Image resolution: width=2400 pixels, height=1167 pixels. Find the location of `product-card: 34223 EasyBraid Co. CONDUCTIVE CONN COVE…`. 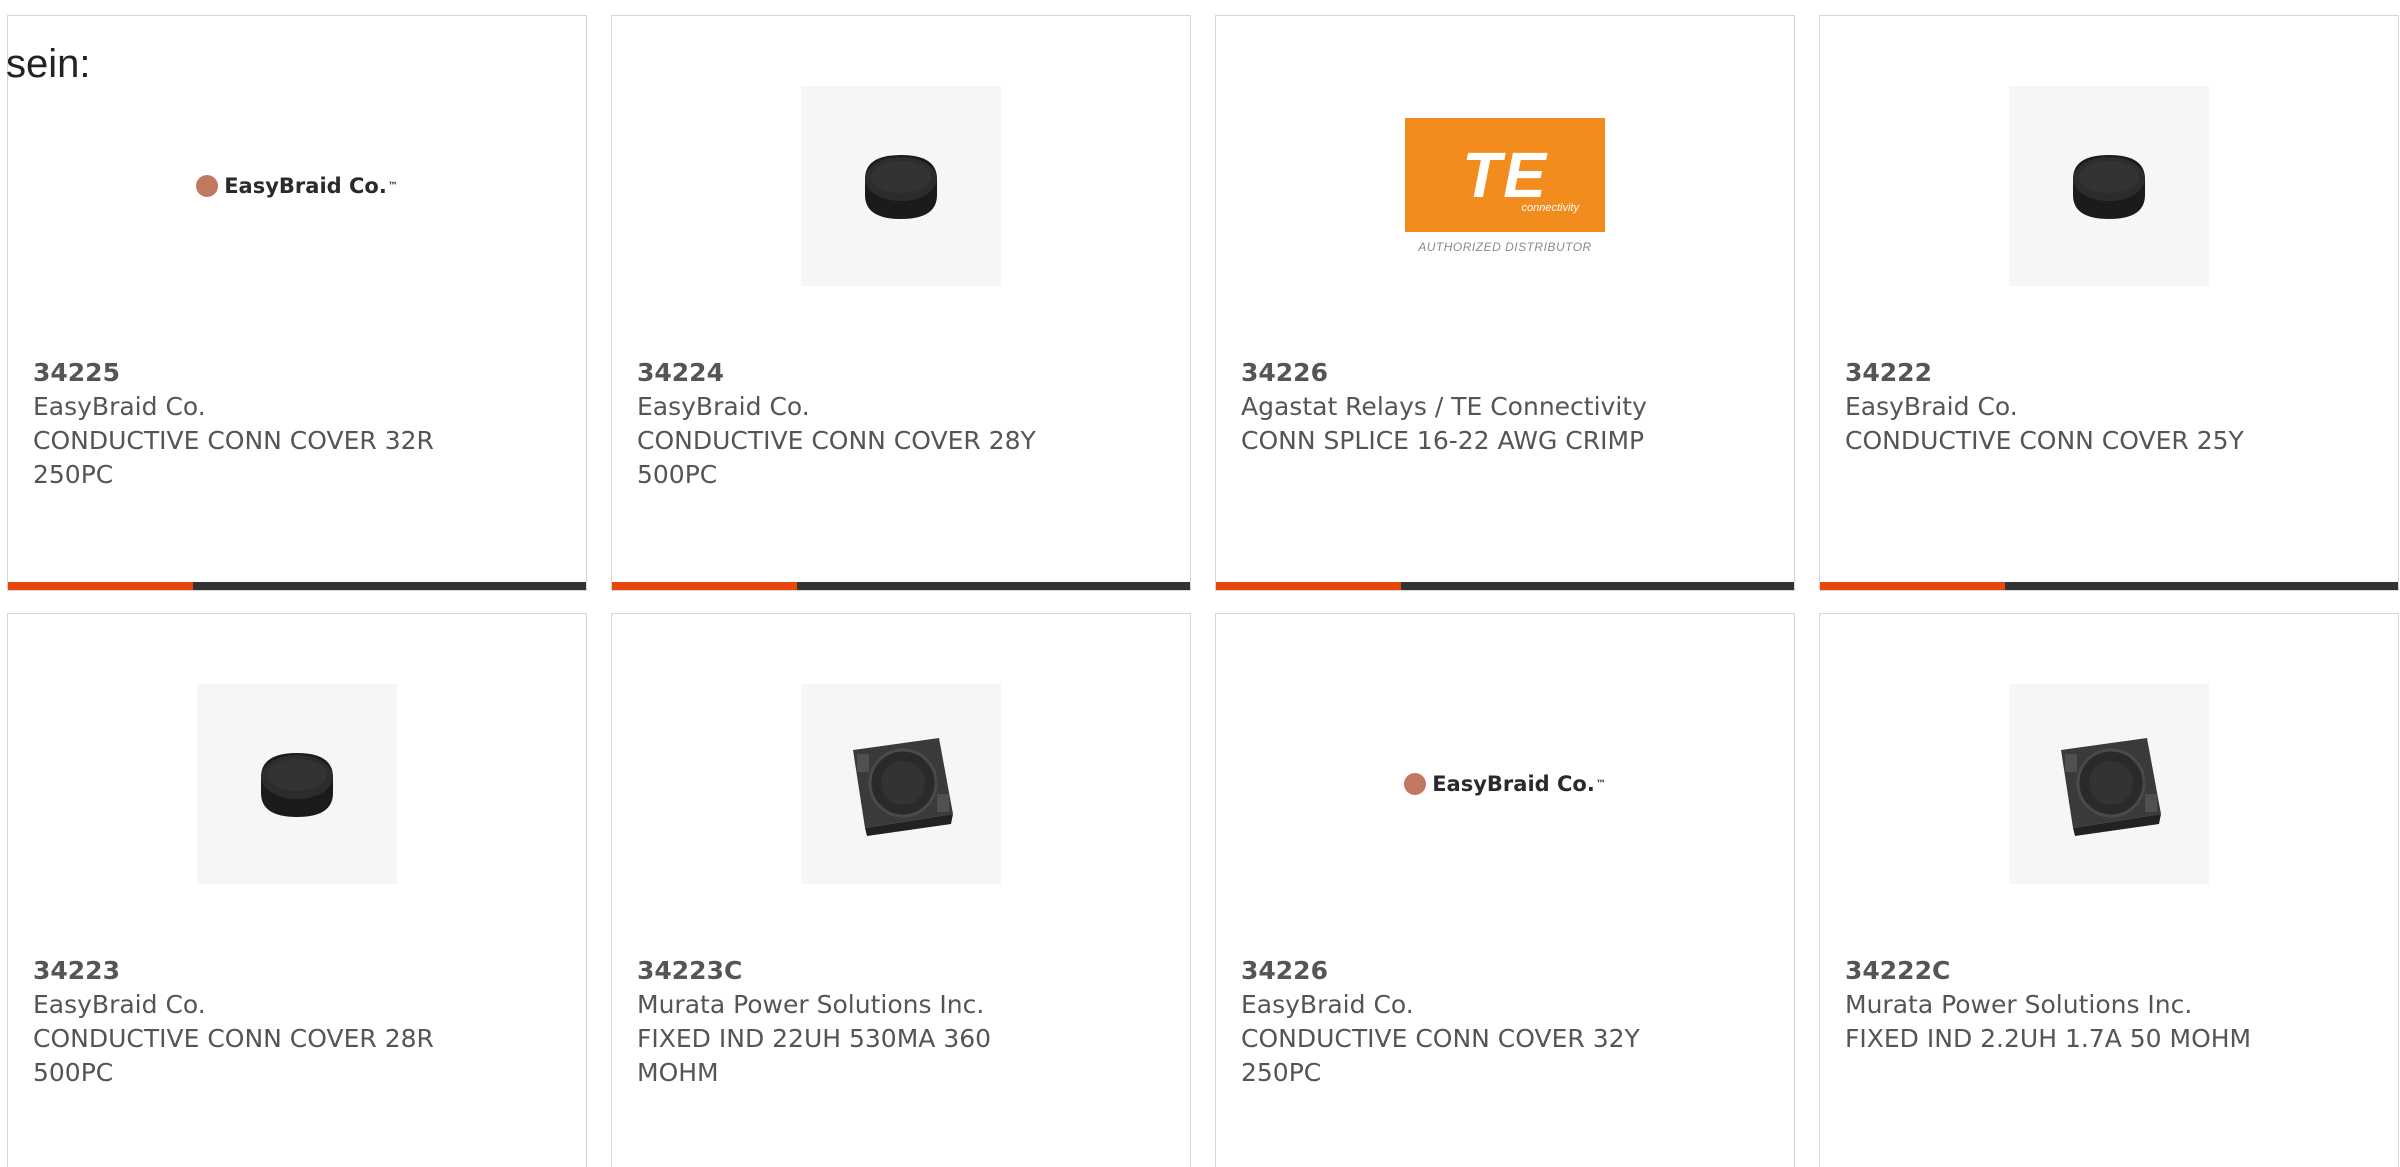

product-card: 34223 EasyBraid Co. CONDUCTIVE CONN COVE… is located at coordinates (297, 890).